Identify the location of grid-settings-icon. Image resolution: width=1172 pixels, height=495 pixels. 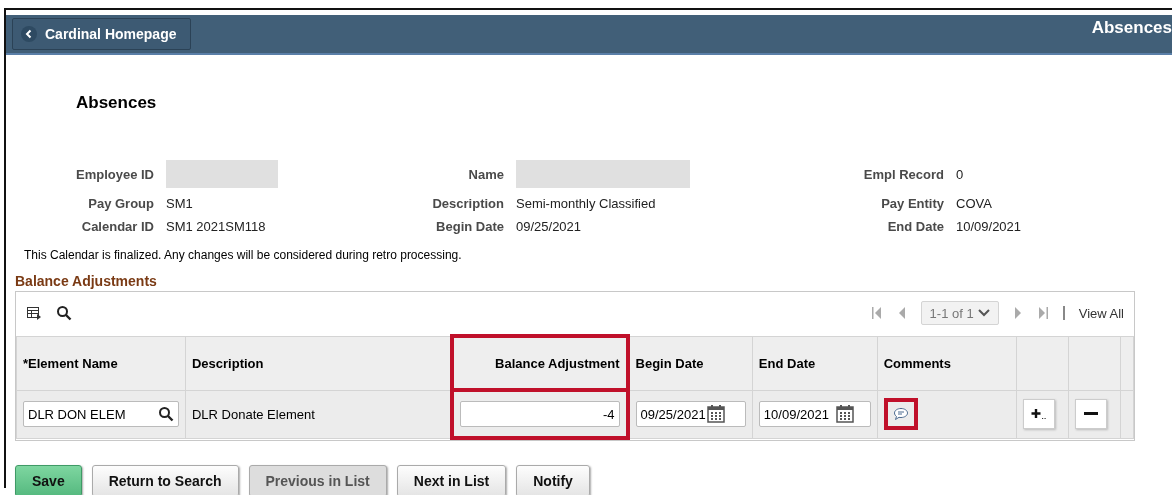
(34, 313).